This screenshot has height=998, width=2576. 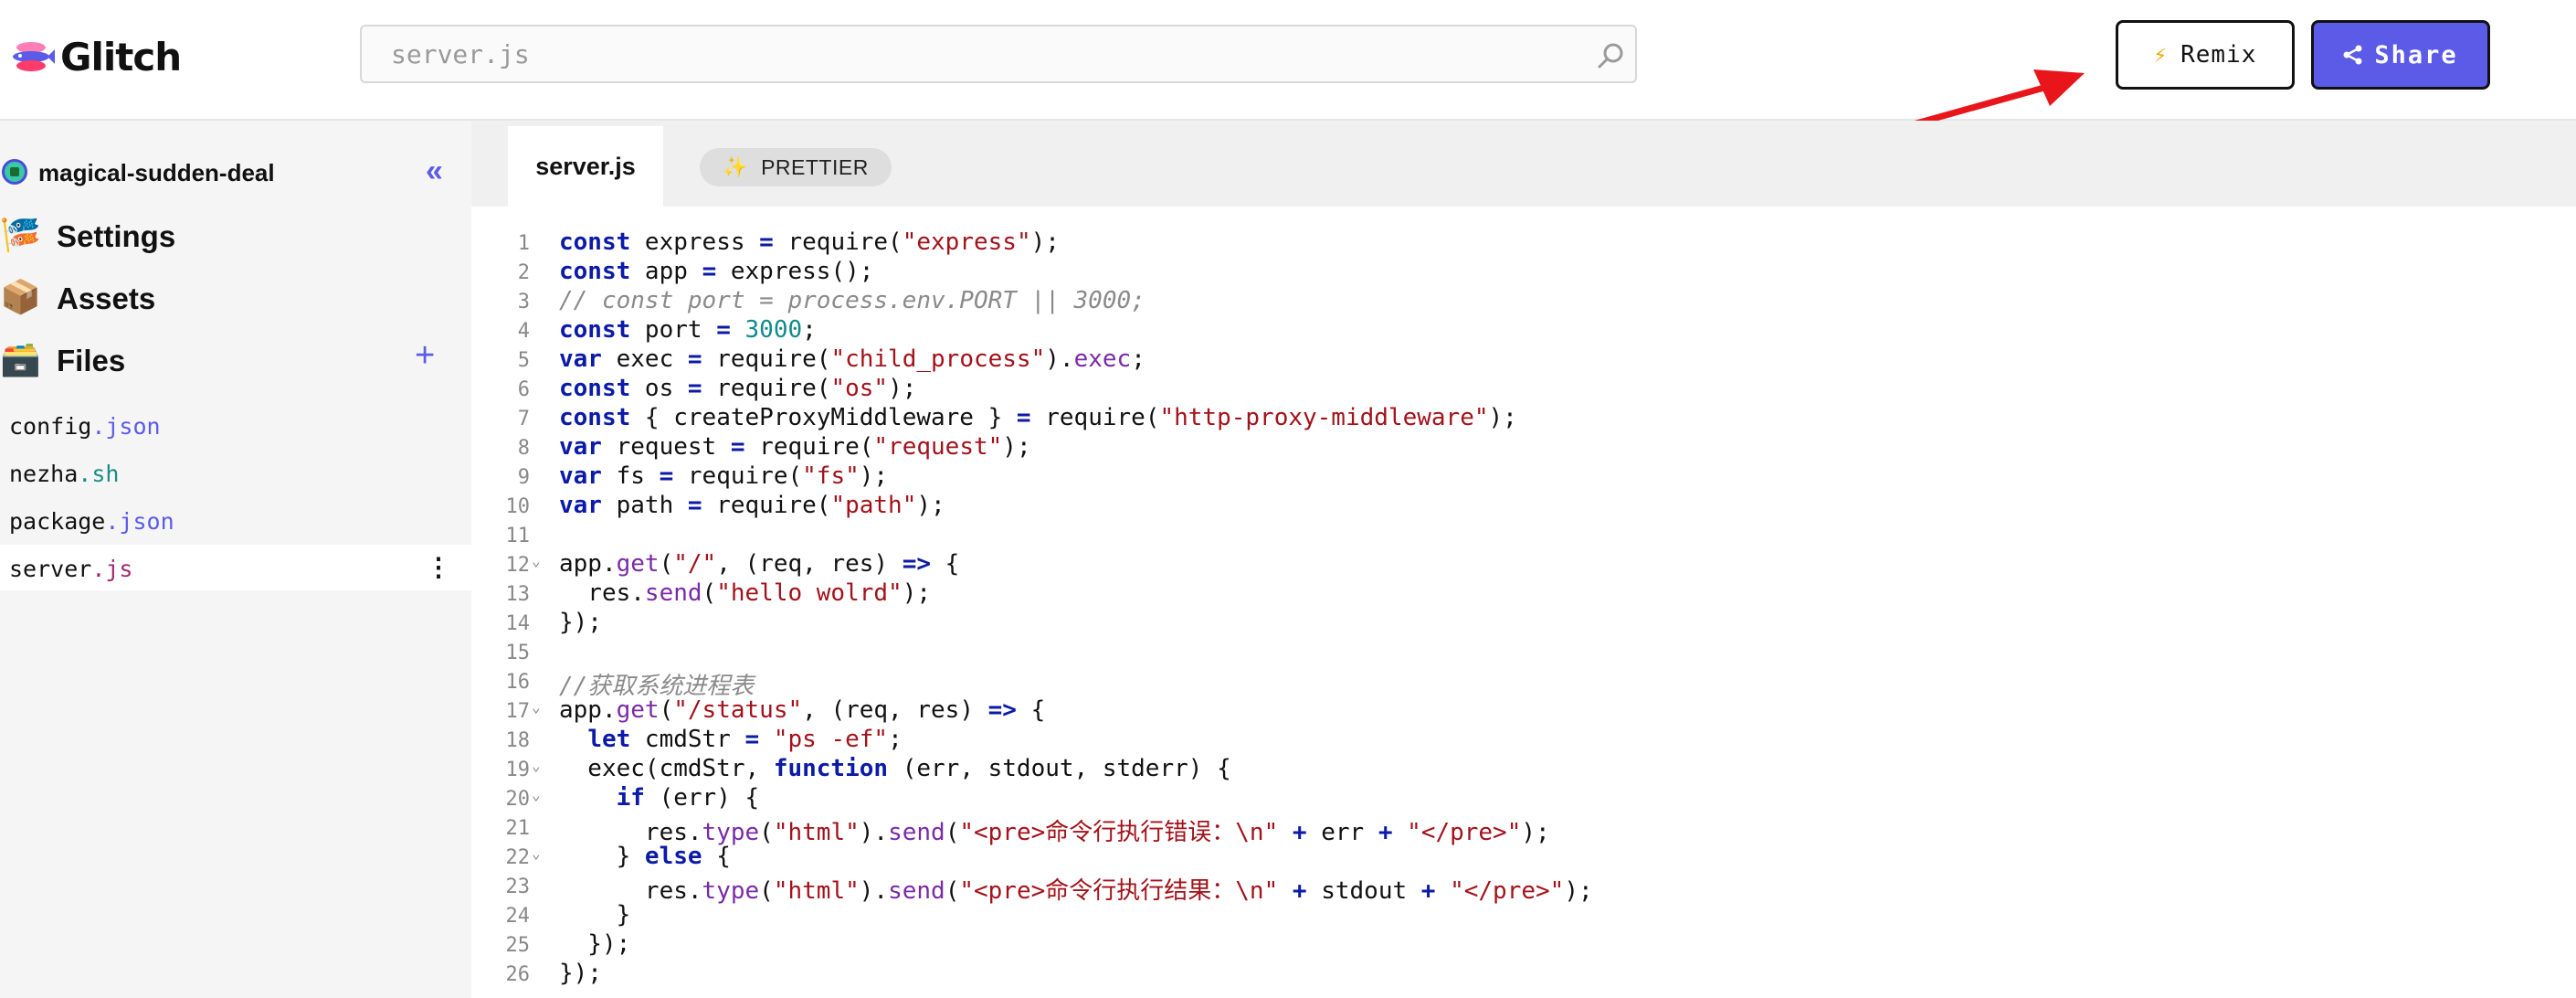 I want to click on code-line: 17 ⌄ app.get("/status", (req, res) => {, so click(x=1523, y=711).